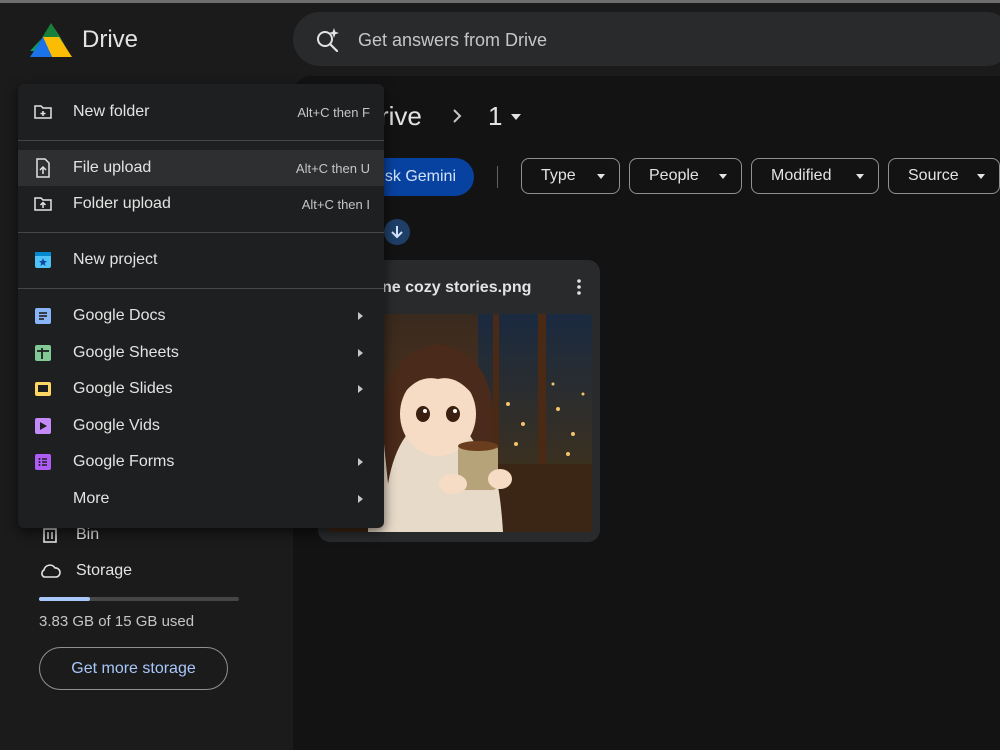 The image size is (1000, 750). Describe the element at coordinates (119, 315) in the screenshot. I see `menu-item-label: Google Docs` at that location.